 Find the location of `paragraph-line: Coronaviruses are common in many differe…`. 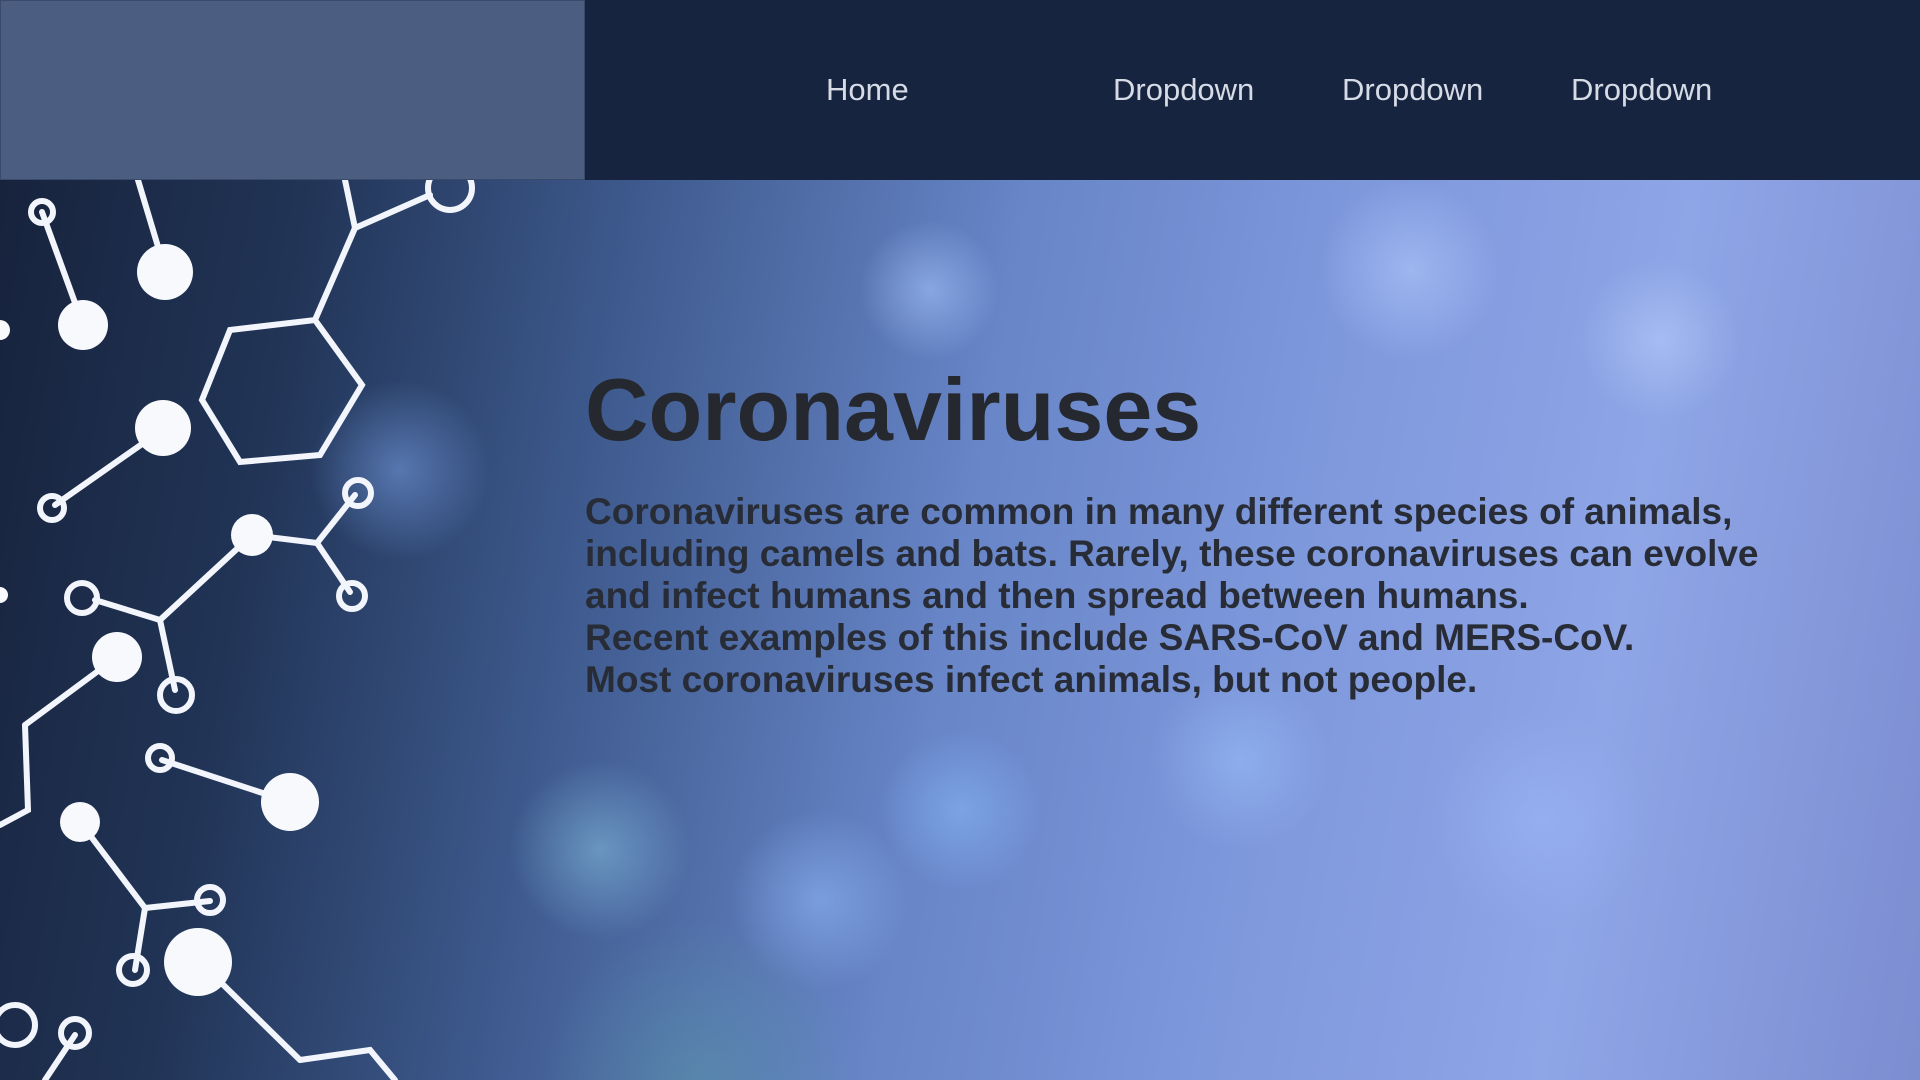

paragraph-line: Coronaviruses are common in many differe… is located at coordinates (1159, 511).